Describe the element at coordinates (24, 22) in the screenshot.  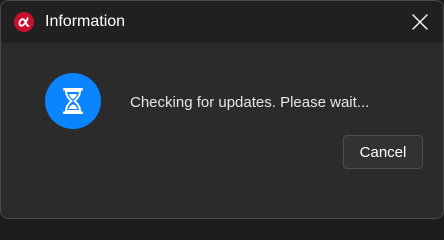
I see `alpha-logo-icon` at that location.